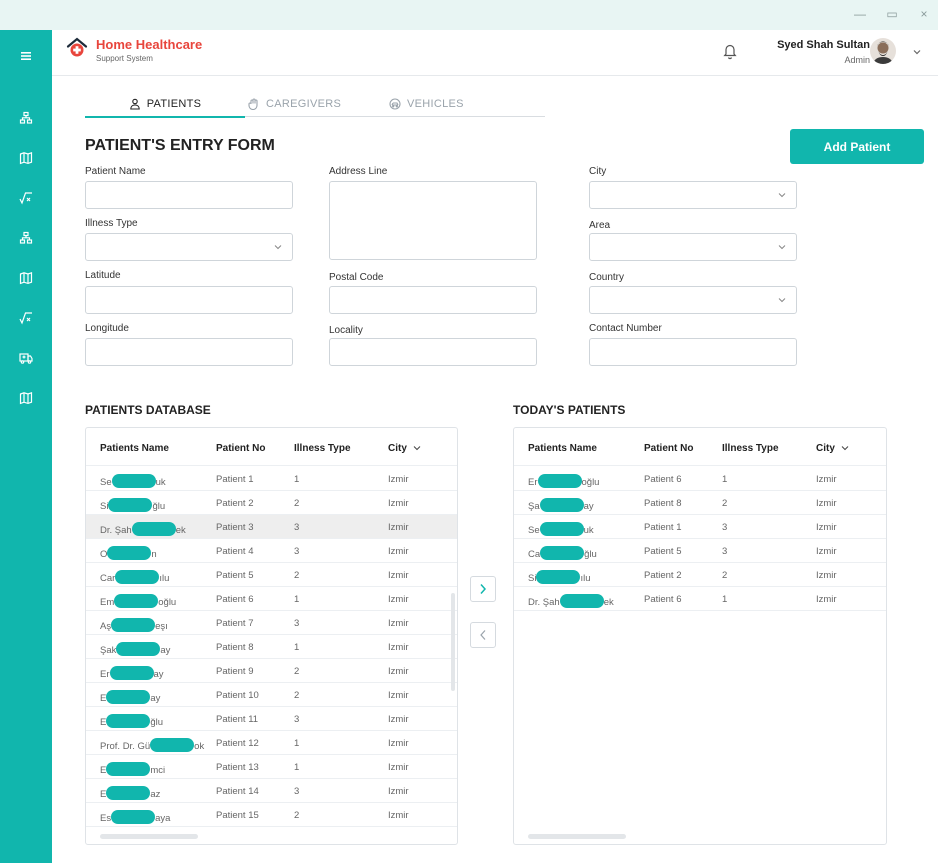 This screenshot has height=863, width=938. Describe the element at coordinates (433, 300) in the screenshot. I see `postal-code-input` at that location.